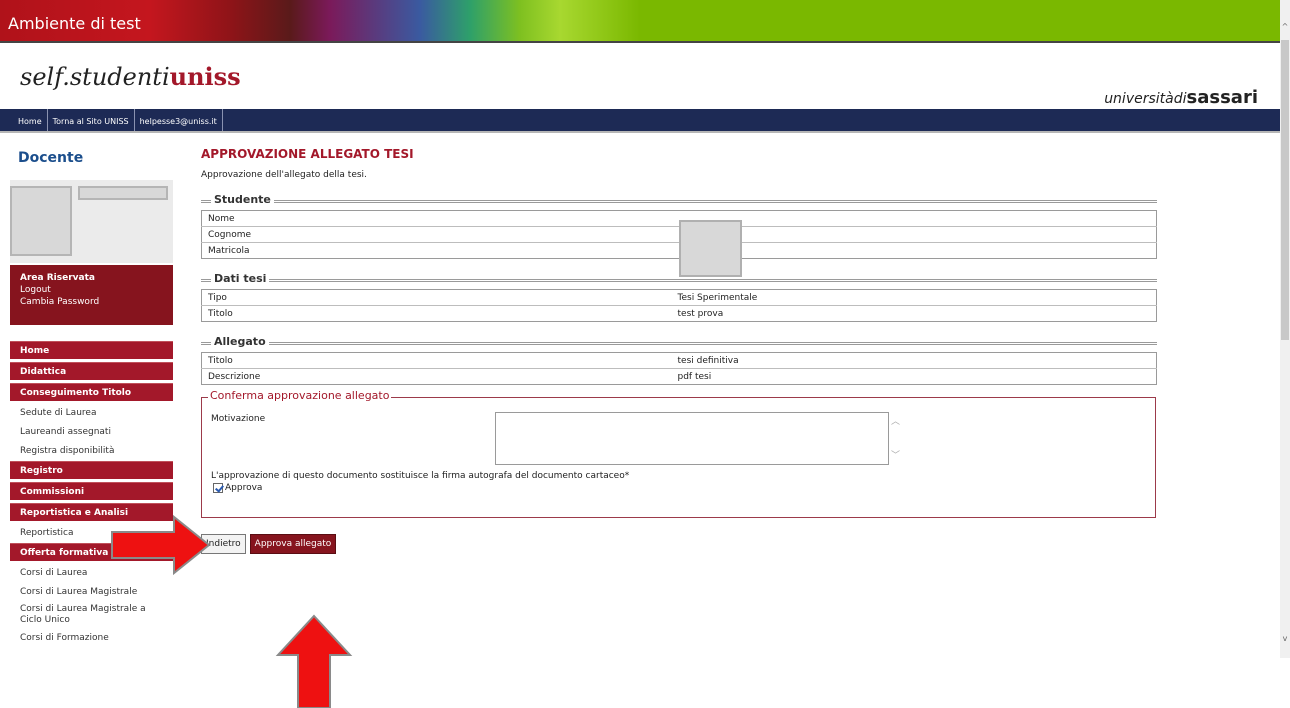  What do you see at coordinates (41, 221) in the screenshot?
I see `profile-photo-placeholder` at bounding box center [41, 221].